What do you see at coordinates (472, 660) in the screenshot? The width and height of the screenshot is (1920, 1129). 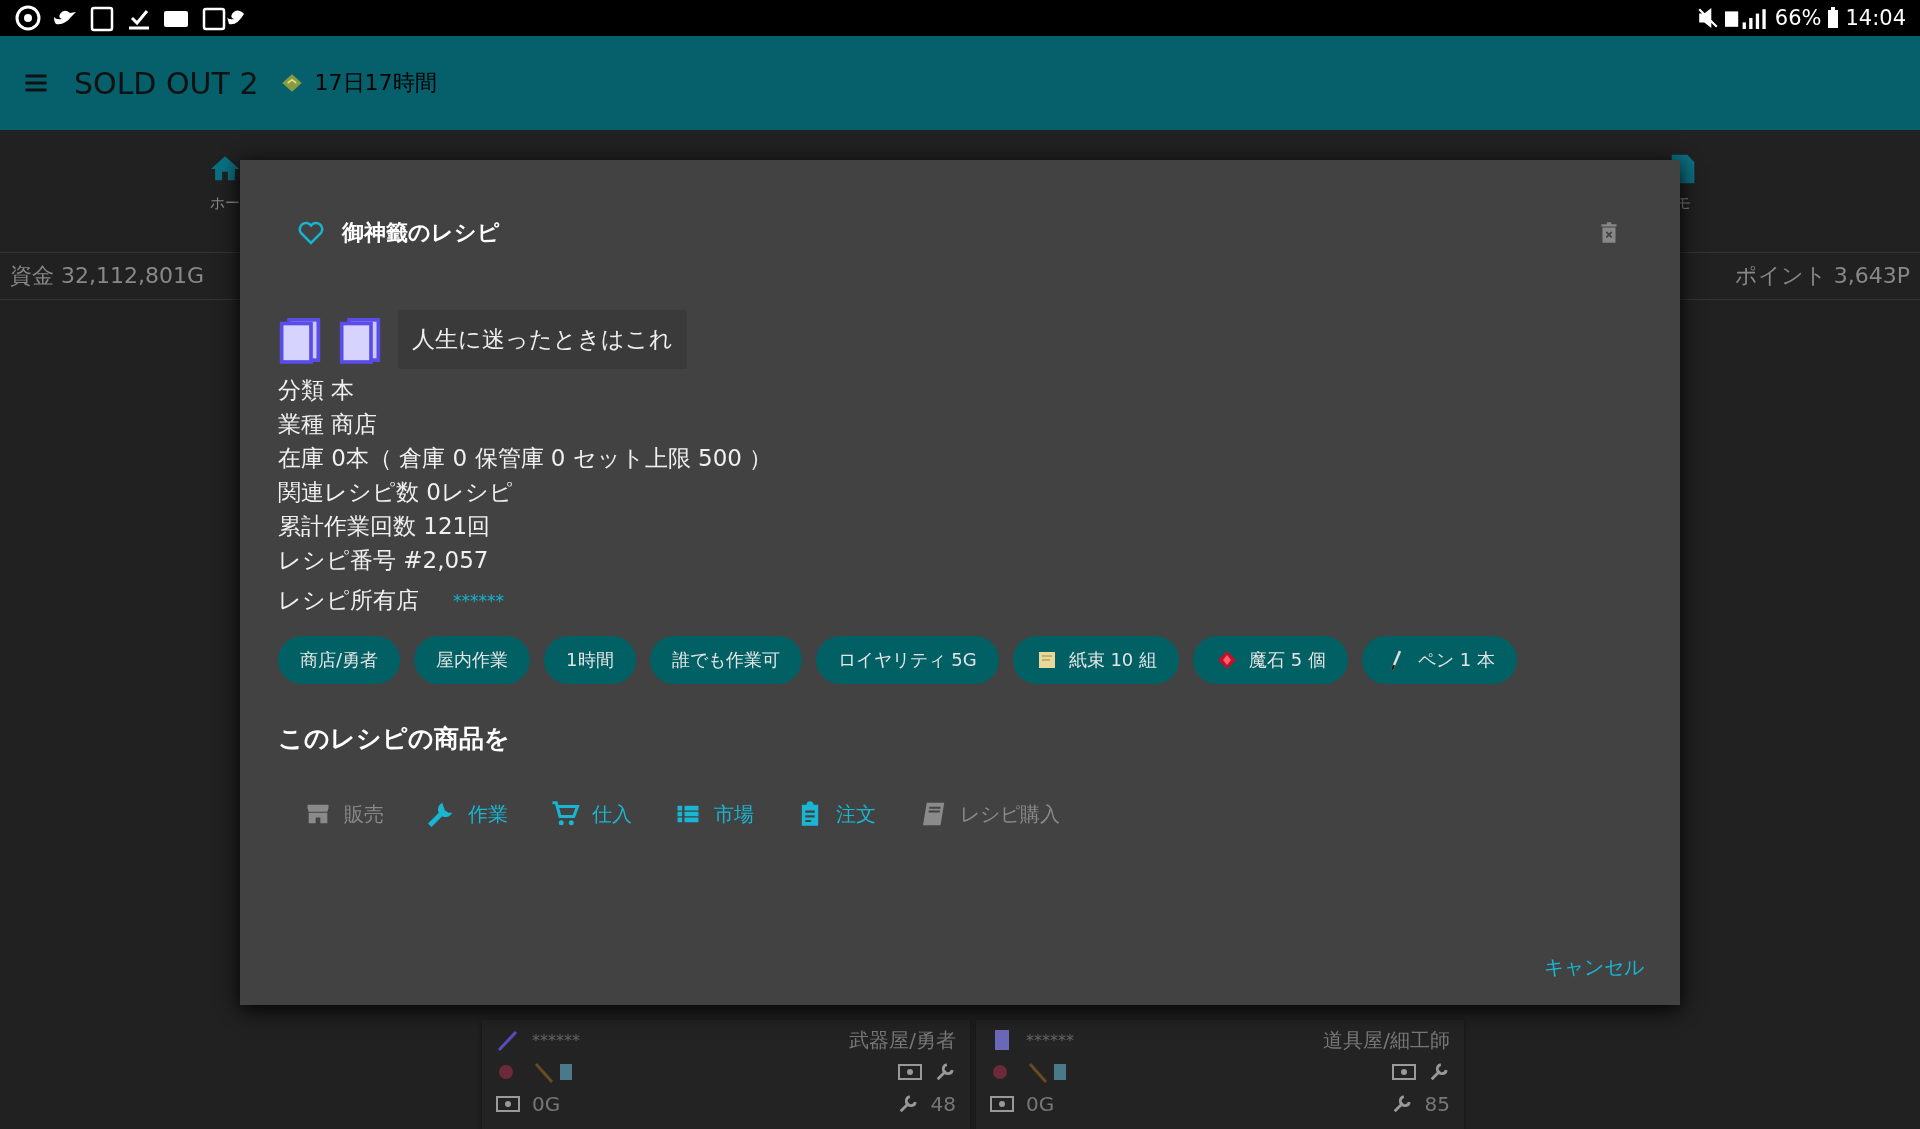 I see `tag-label: 屋内作業` at bounding box center [472, 660].